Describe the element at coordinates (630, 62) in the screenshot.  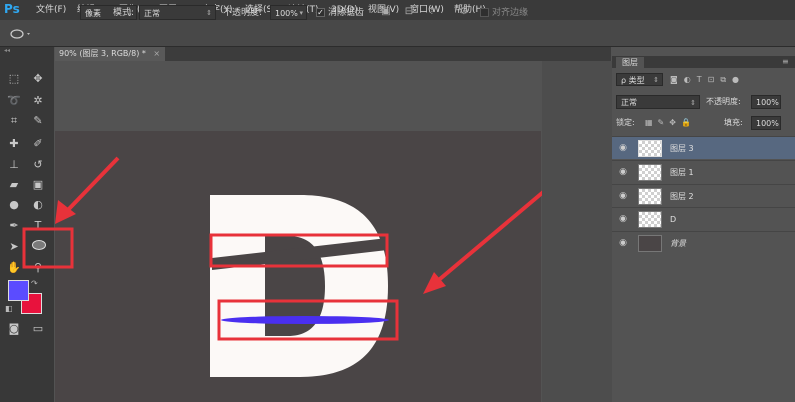
I see `tab-layers: 图层` at that location.